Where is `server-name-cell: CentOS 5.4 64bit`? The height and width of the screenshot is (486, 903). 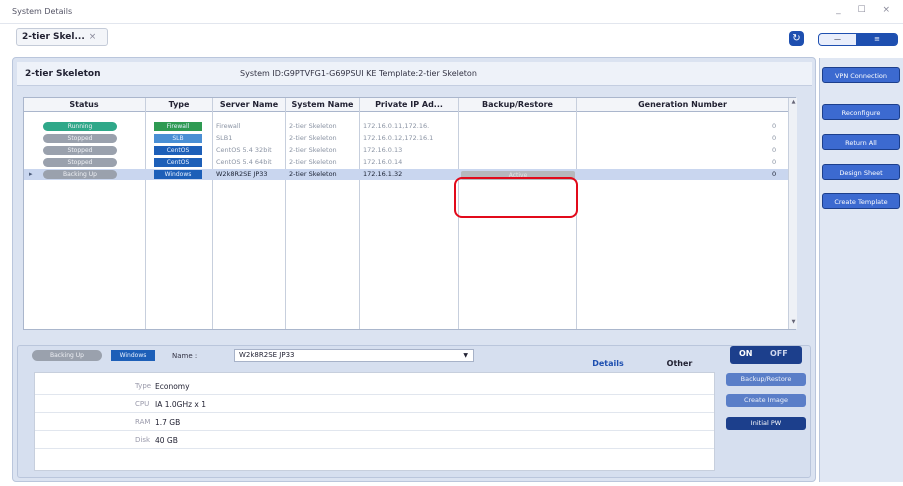 server-name-cell: CentOS 5.4 64bit is located at coordinates (244, 162).